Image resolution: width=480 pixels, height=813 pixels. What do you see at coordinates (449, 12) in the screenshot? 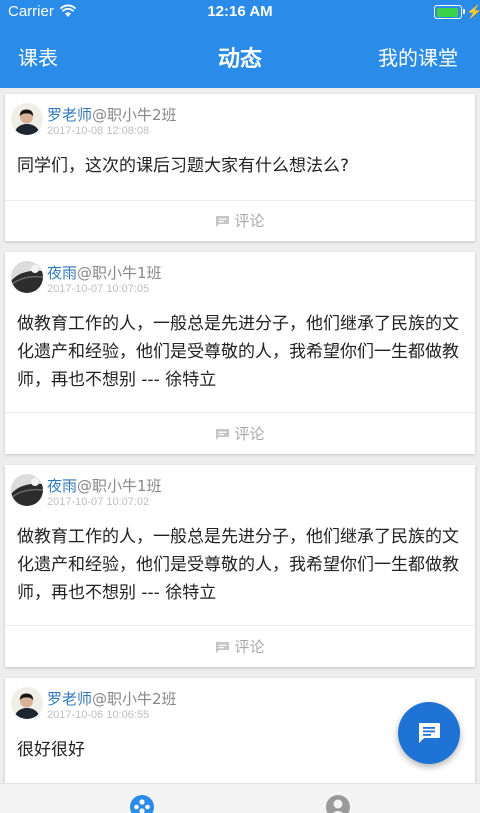
I see `battery-icon` at bounding box center [449, 12].